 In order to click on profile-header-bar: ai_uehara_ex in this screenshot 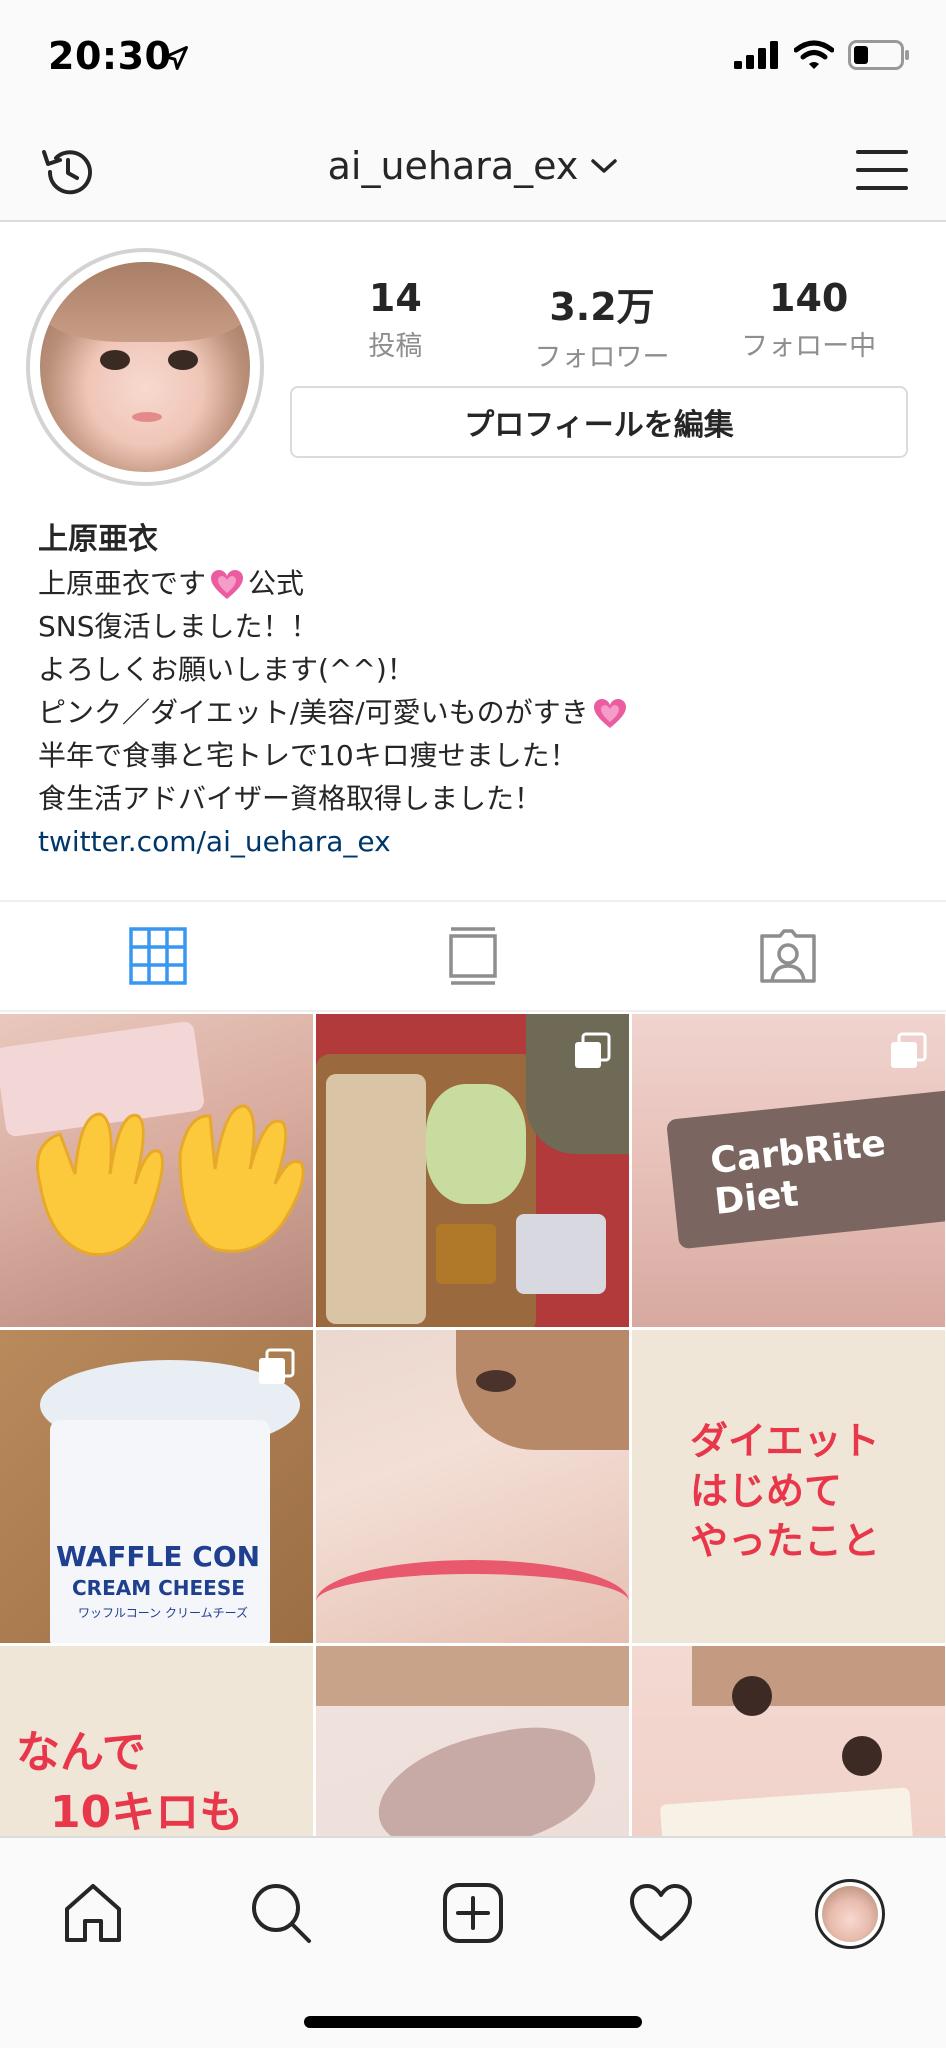, I will do `click(473, 170)`.